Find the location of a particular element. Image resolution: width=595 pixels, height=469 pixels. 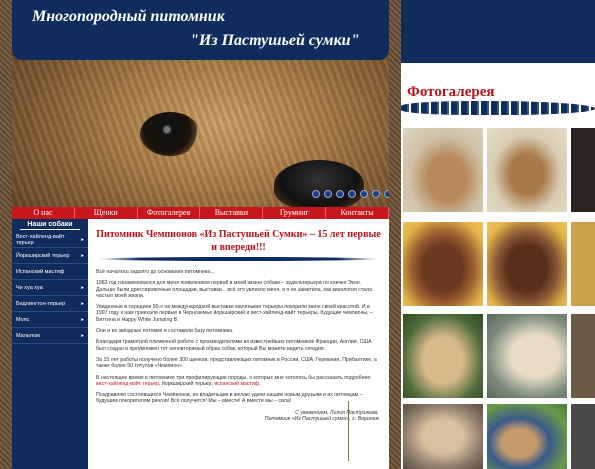

paragraph-text: , йоркширский терьер, is located at coordinates (187, 383).